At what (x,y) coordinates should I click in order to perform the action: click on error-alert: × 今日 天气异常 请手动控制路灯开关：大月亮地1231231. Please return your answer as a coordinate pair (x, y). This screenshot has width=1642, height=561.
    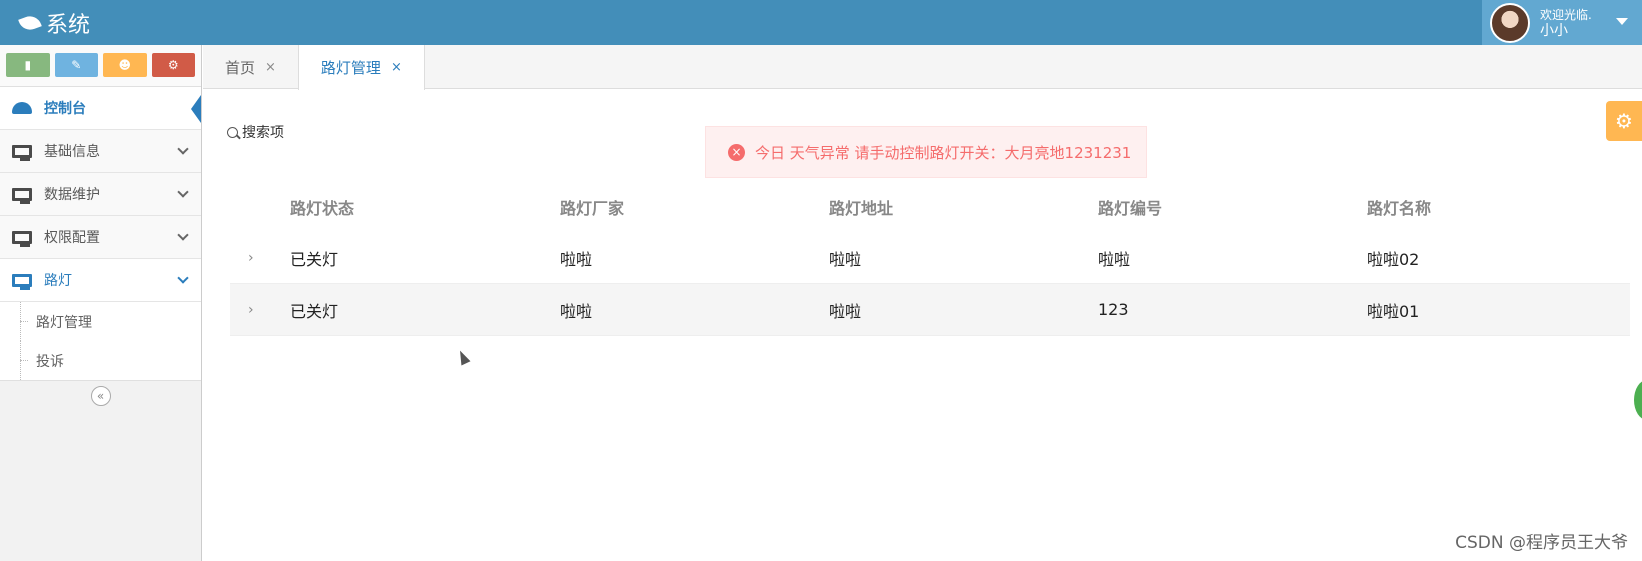
    Looking at the image, I should click on (926, 152).